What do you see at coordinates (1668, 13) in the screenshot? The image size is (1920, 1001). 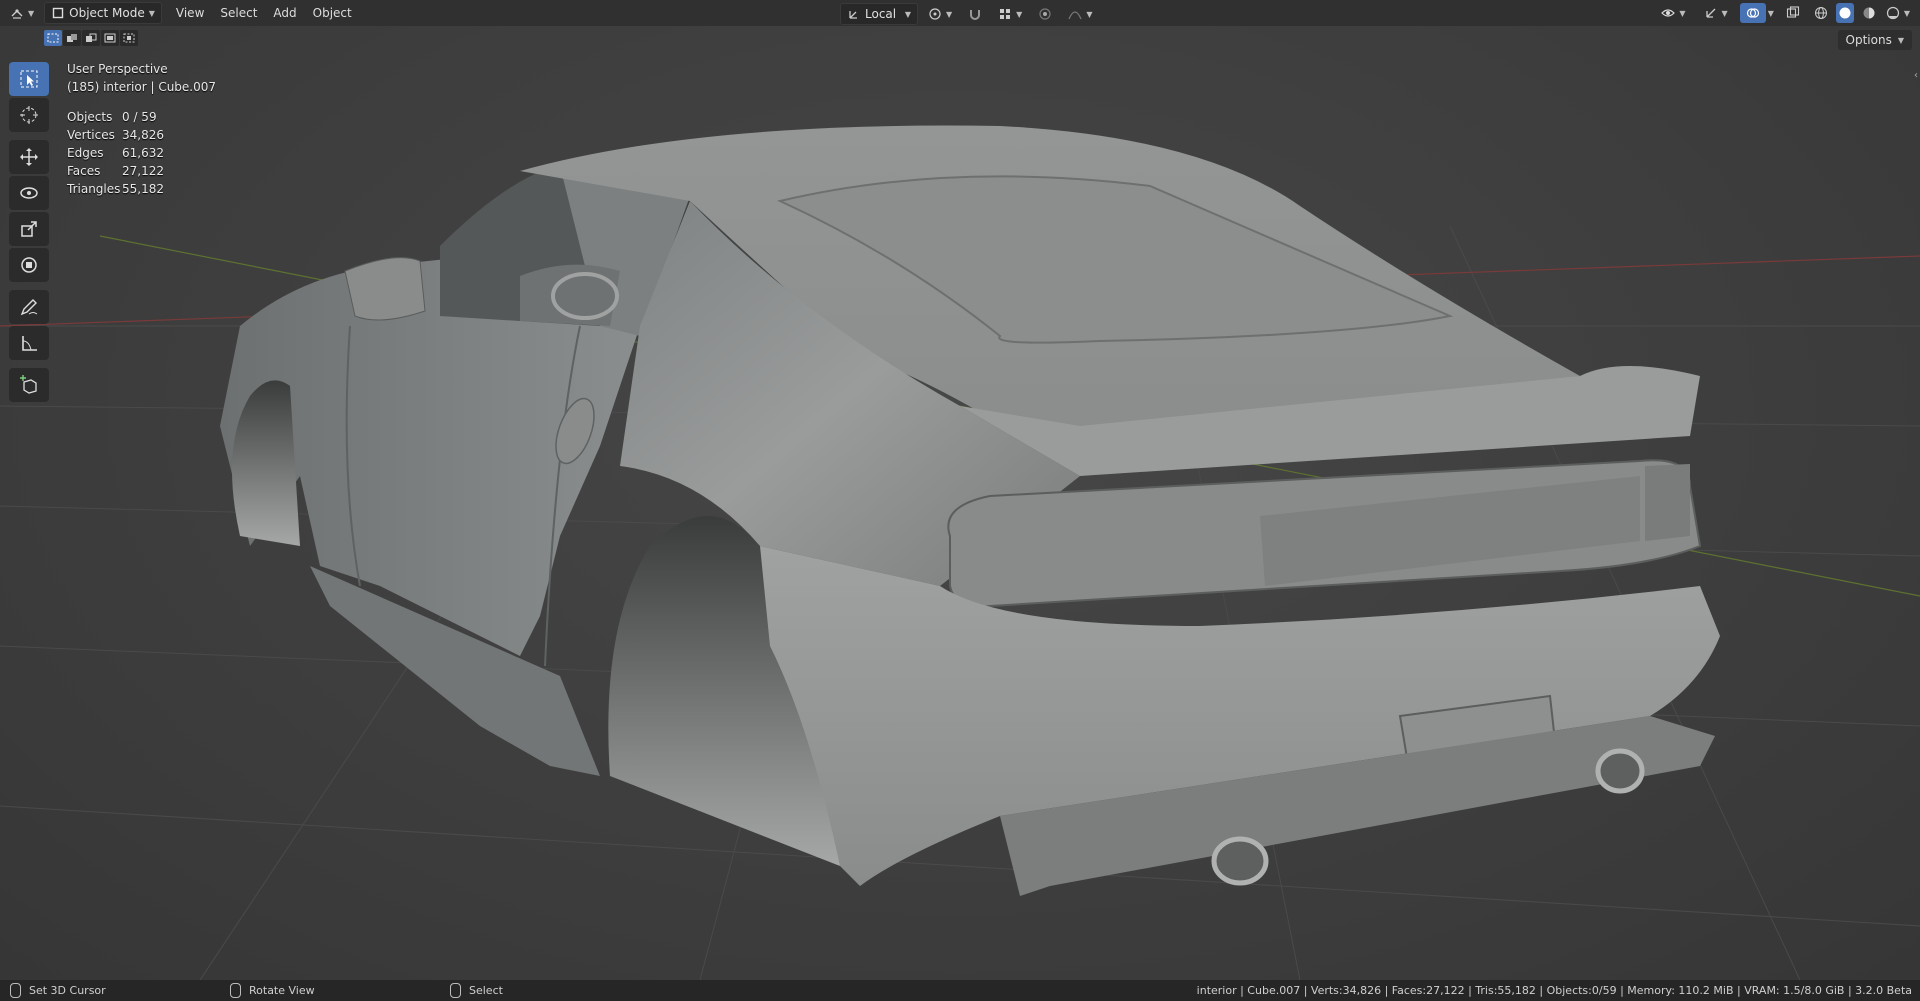 I see `eye-icon` at bounding box center [1668, 13].